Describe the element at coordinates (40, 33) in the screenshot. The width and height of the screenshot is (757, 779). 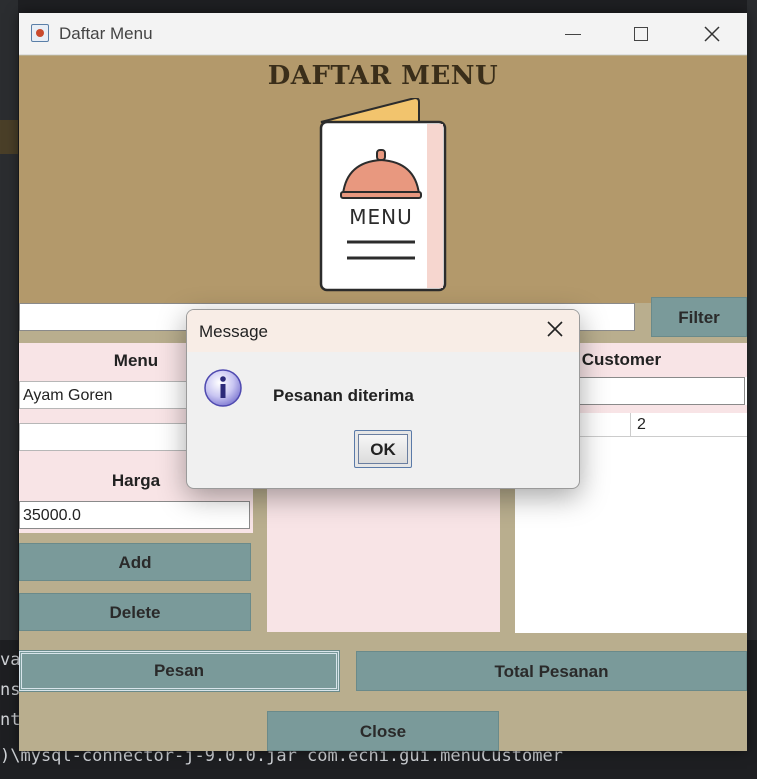
I see `java-app-icon` at that location.